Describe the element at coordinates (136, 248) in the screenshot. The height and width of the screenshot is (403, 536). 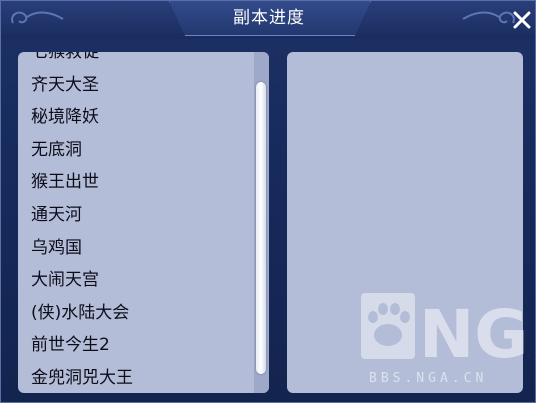
I see `list-item: 乌鸡国` at that location.